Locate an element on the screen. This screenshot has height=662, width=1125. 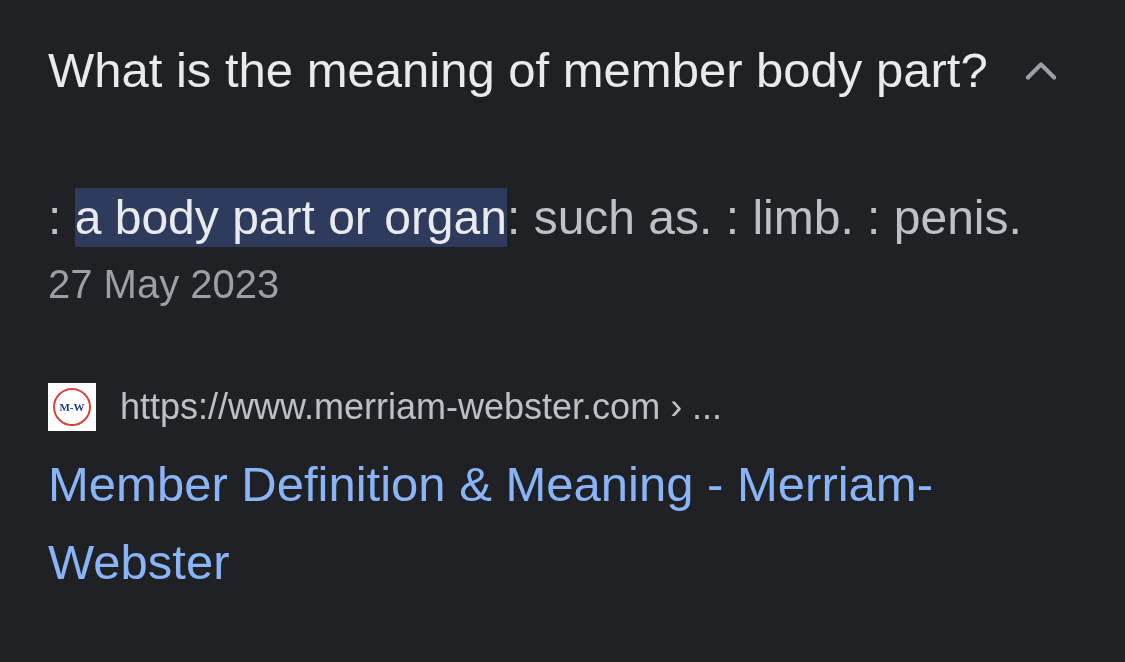
chevron-up-icon is located at coordinates (1041, 70).